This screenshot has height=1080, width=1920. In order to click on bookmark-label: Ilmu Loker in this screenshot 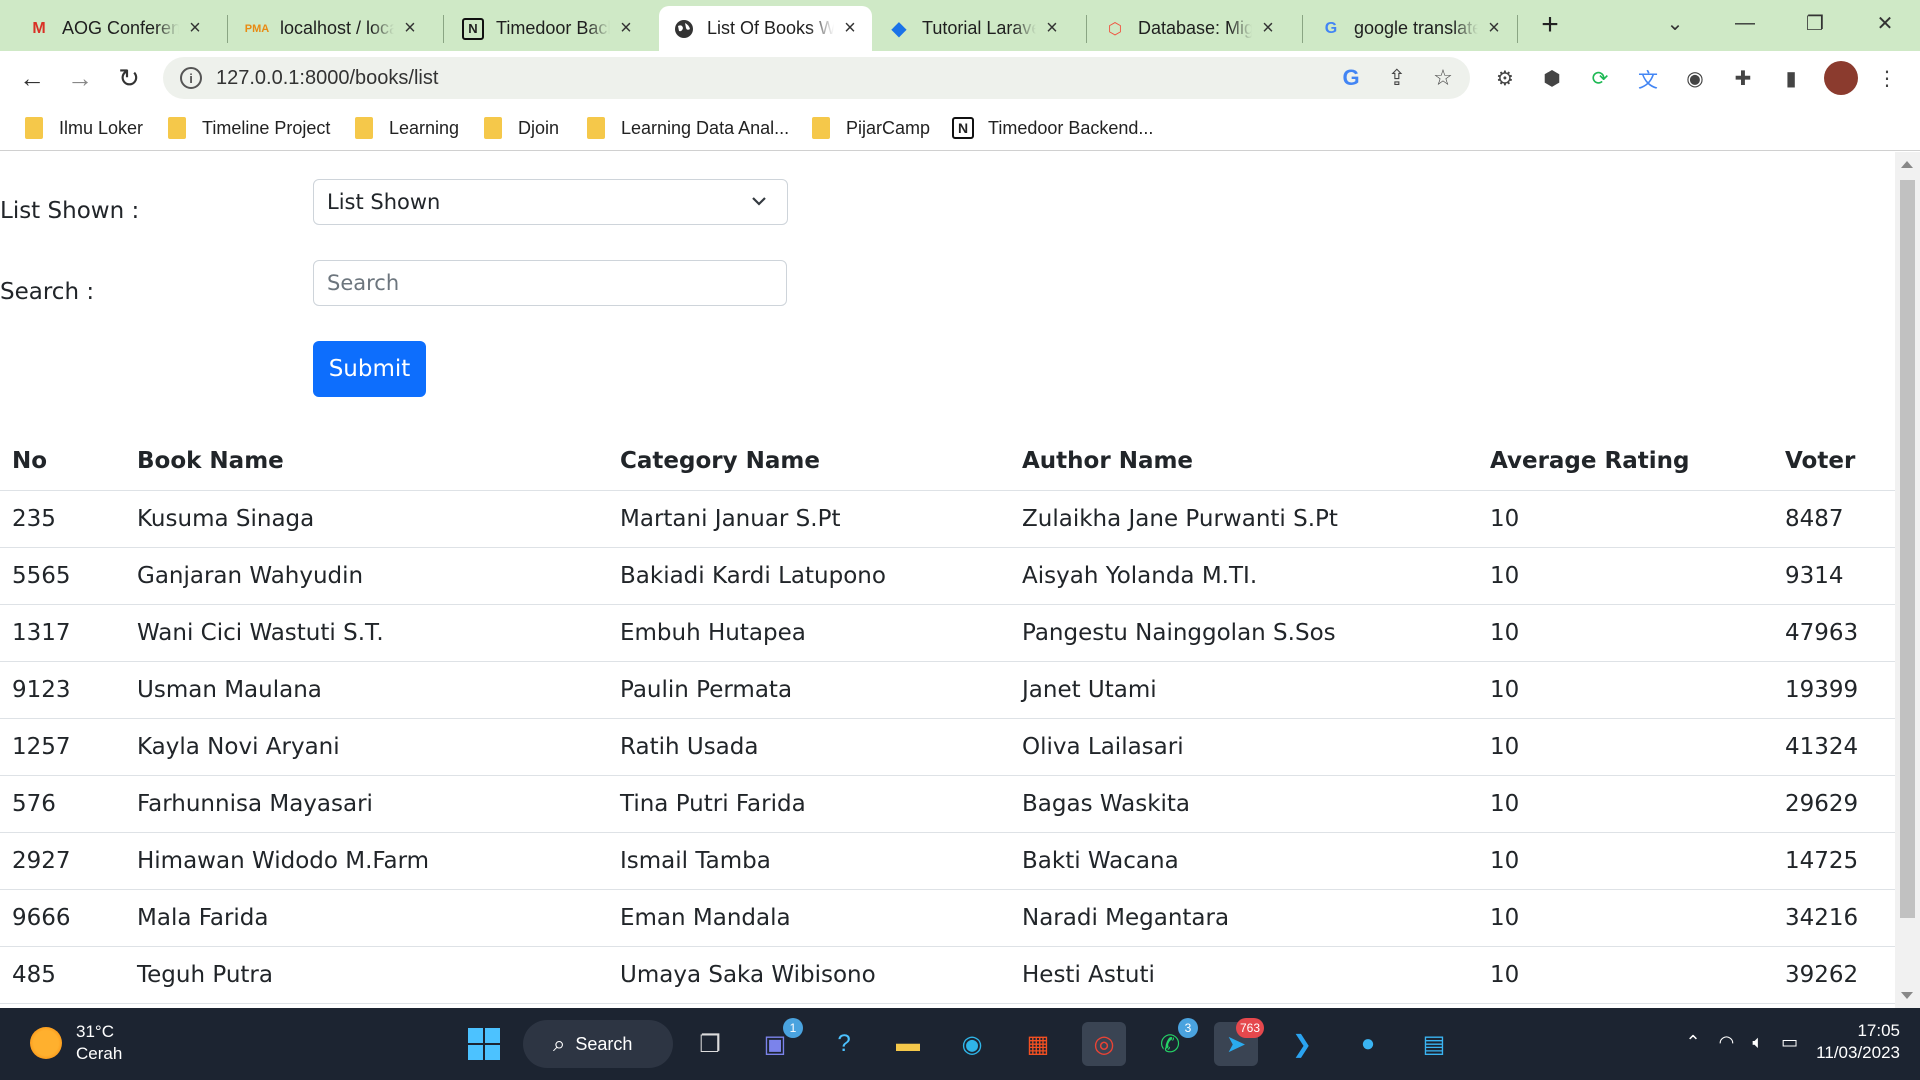, I will do `click(101, 127)`.